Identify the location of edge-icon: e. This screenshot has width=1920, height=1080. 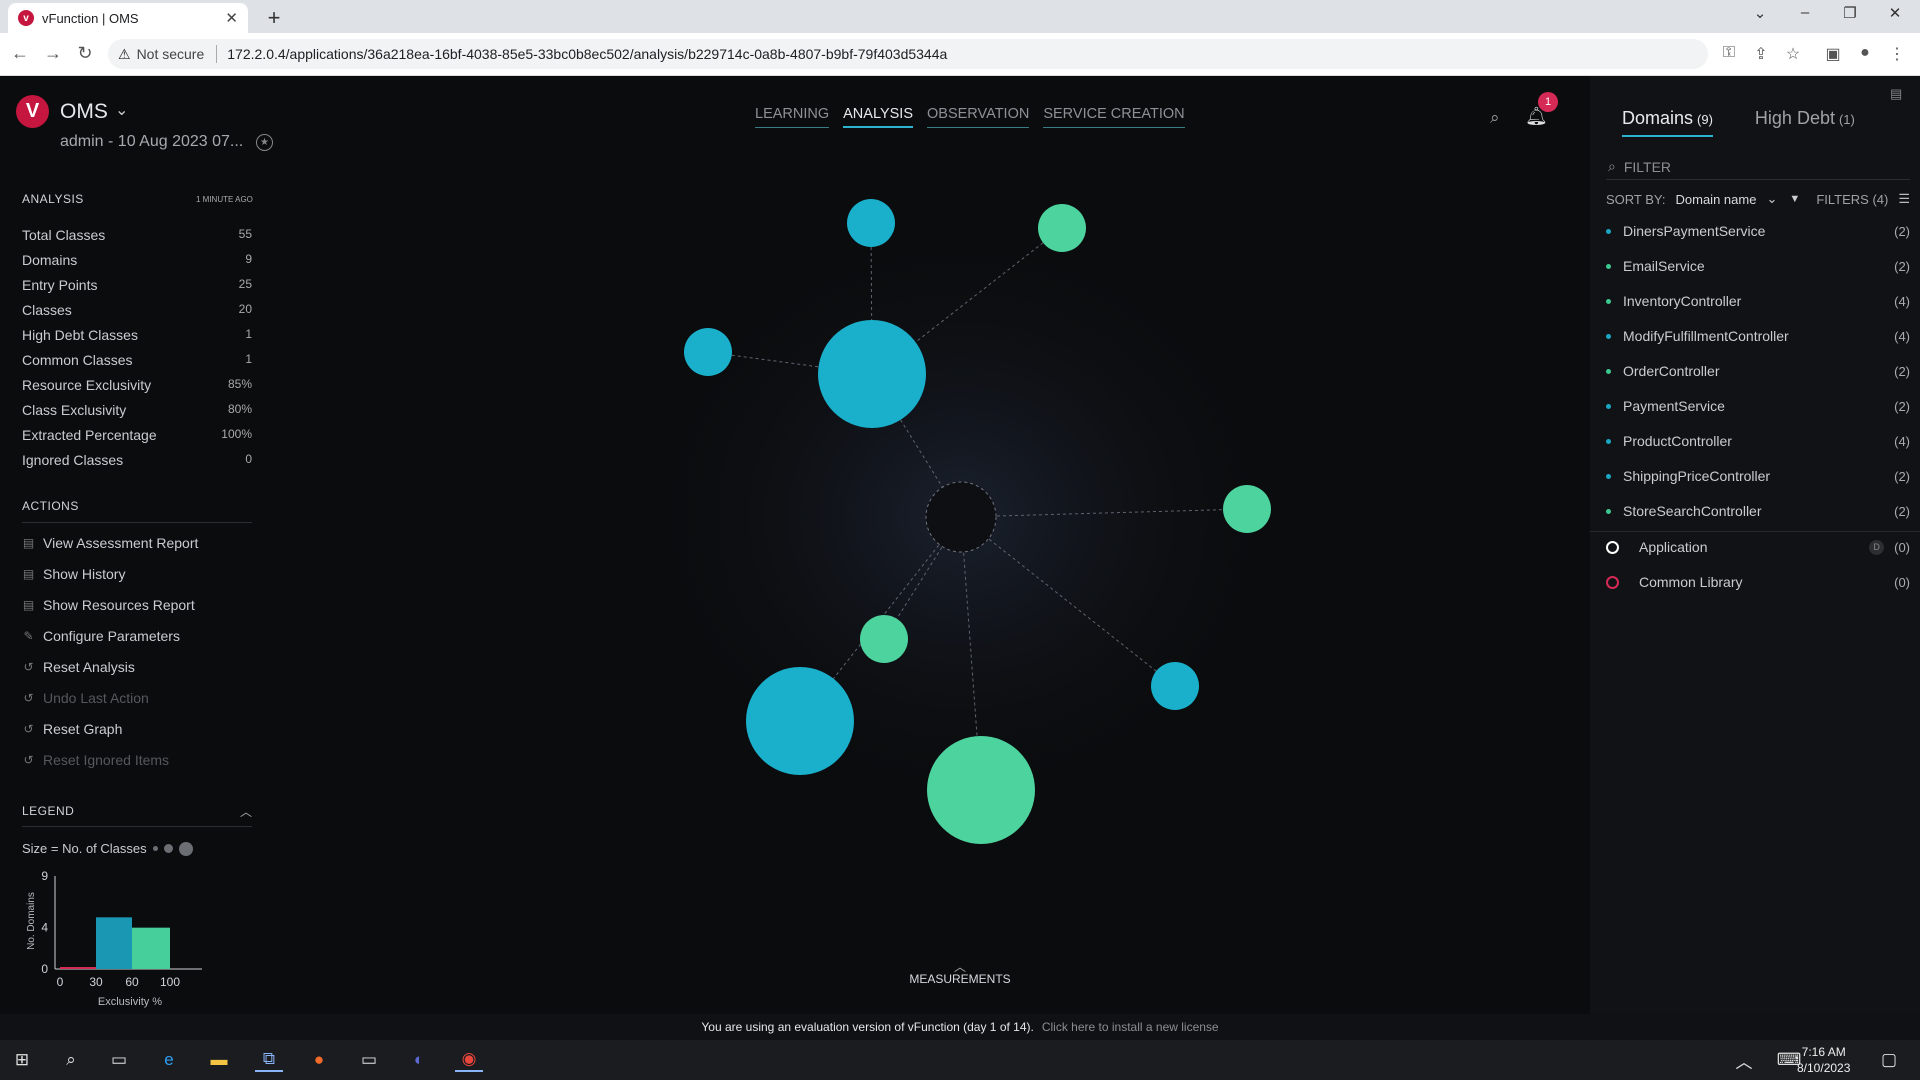
(169, 1060).